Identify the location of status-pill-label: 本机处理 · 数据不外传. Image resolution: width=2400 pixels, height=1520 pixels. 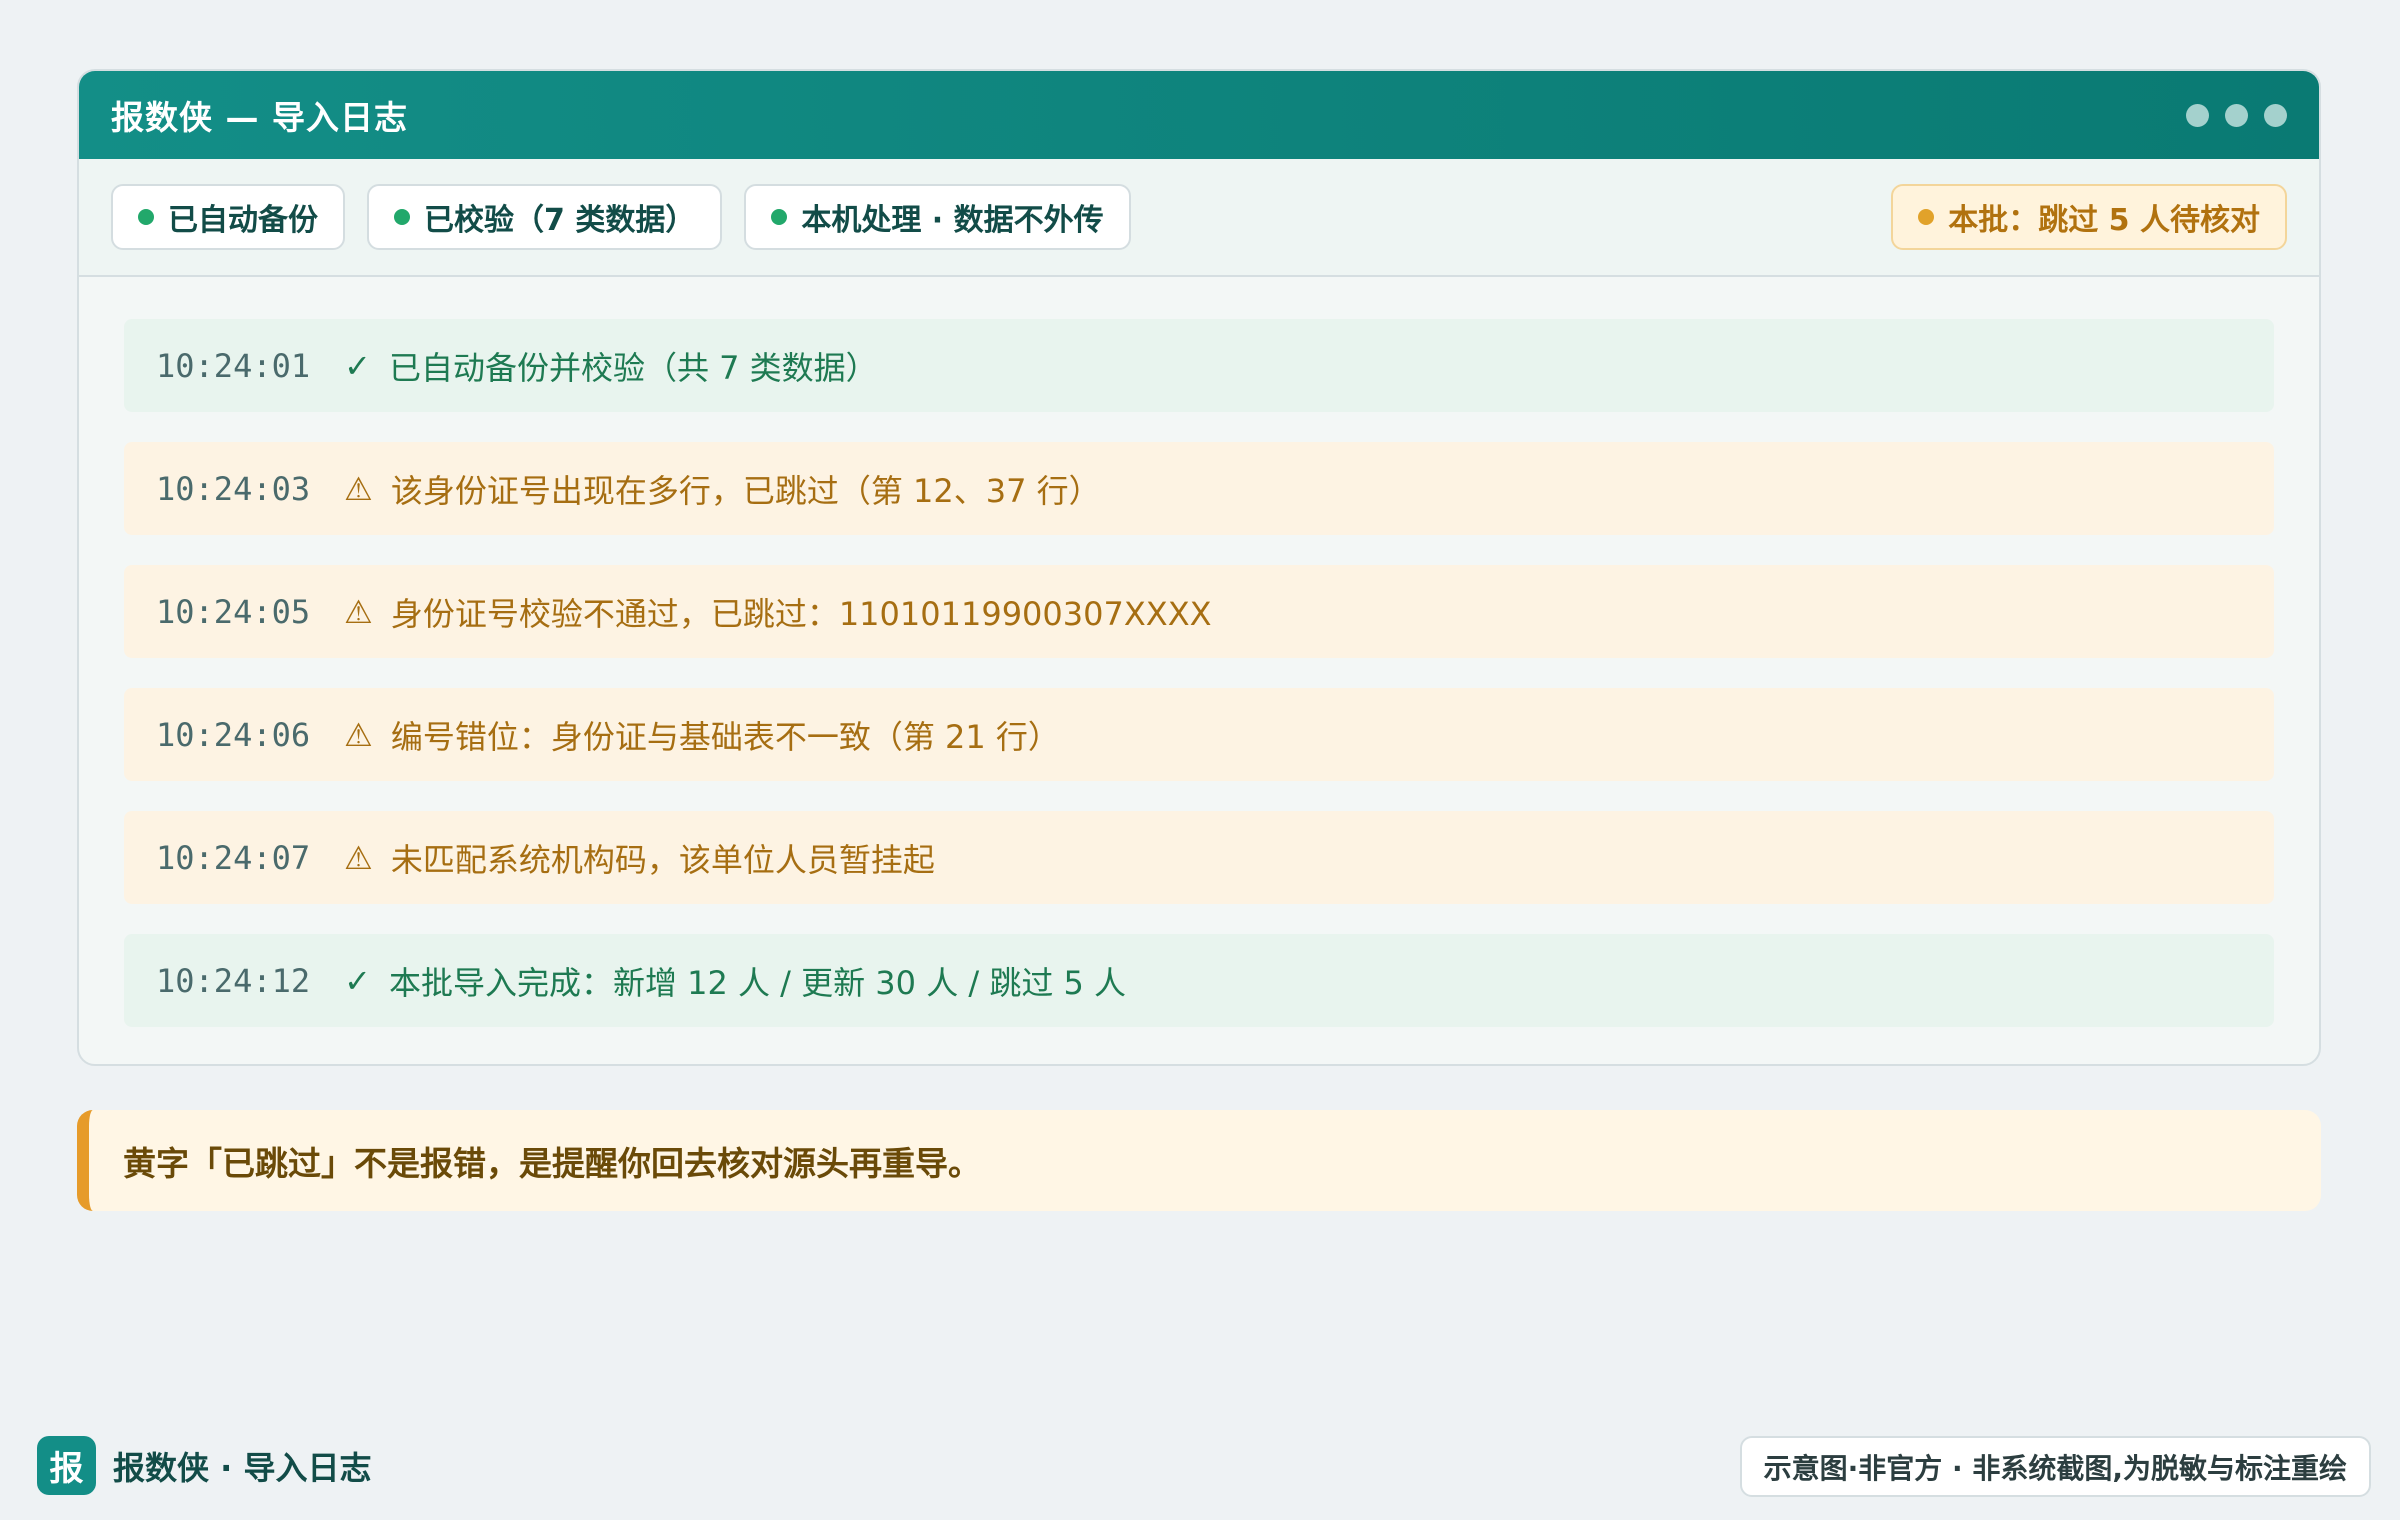
(952, 220).